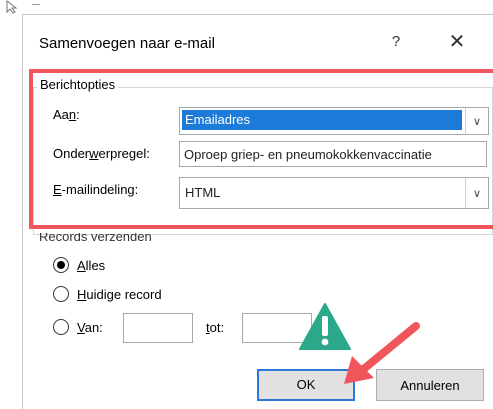  I want to click on radio-current-record: Huidige record, so click(107, 294).